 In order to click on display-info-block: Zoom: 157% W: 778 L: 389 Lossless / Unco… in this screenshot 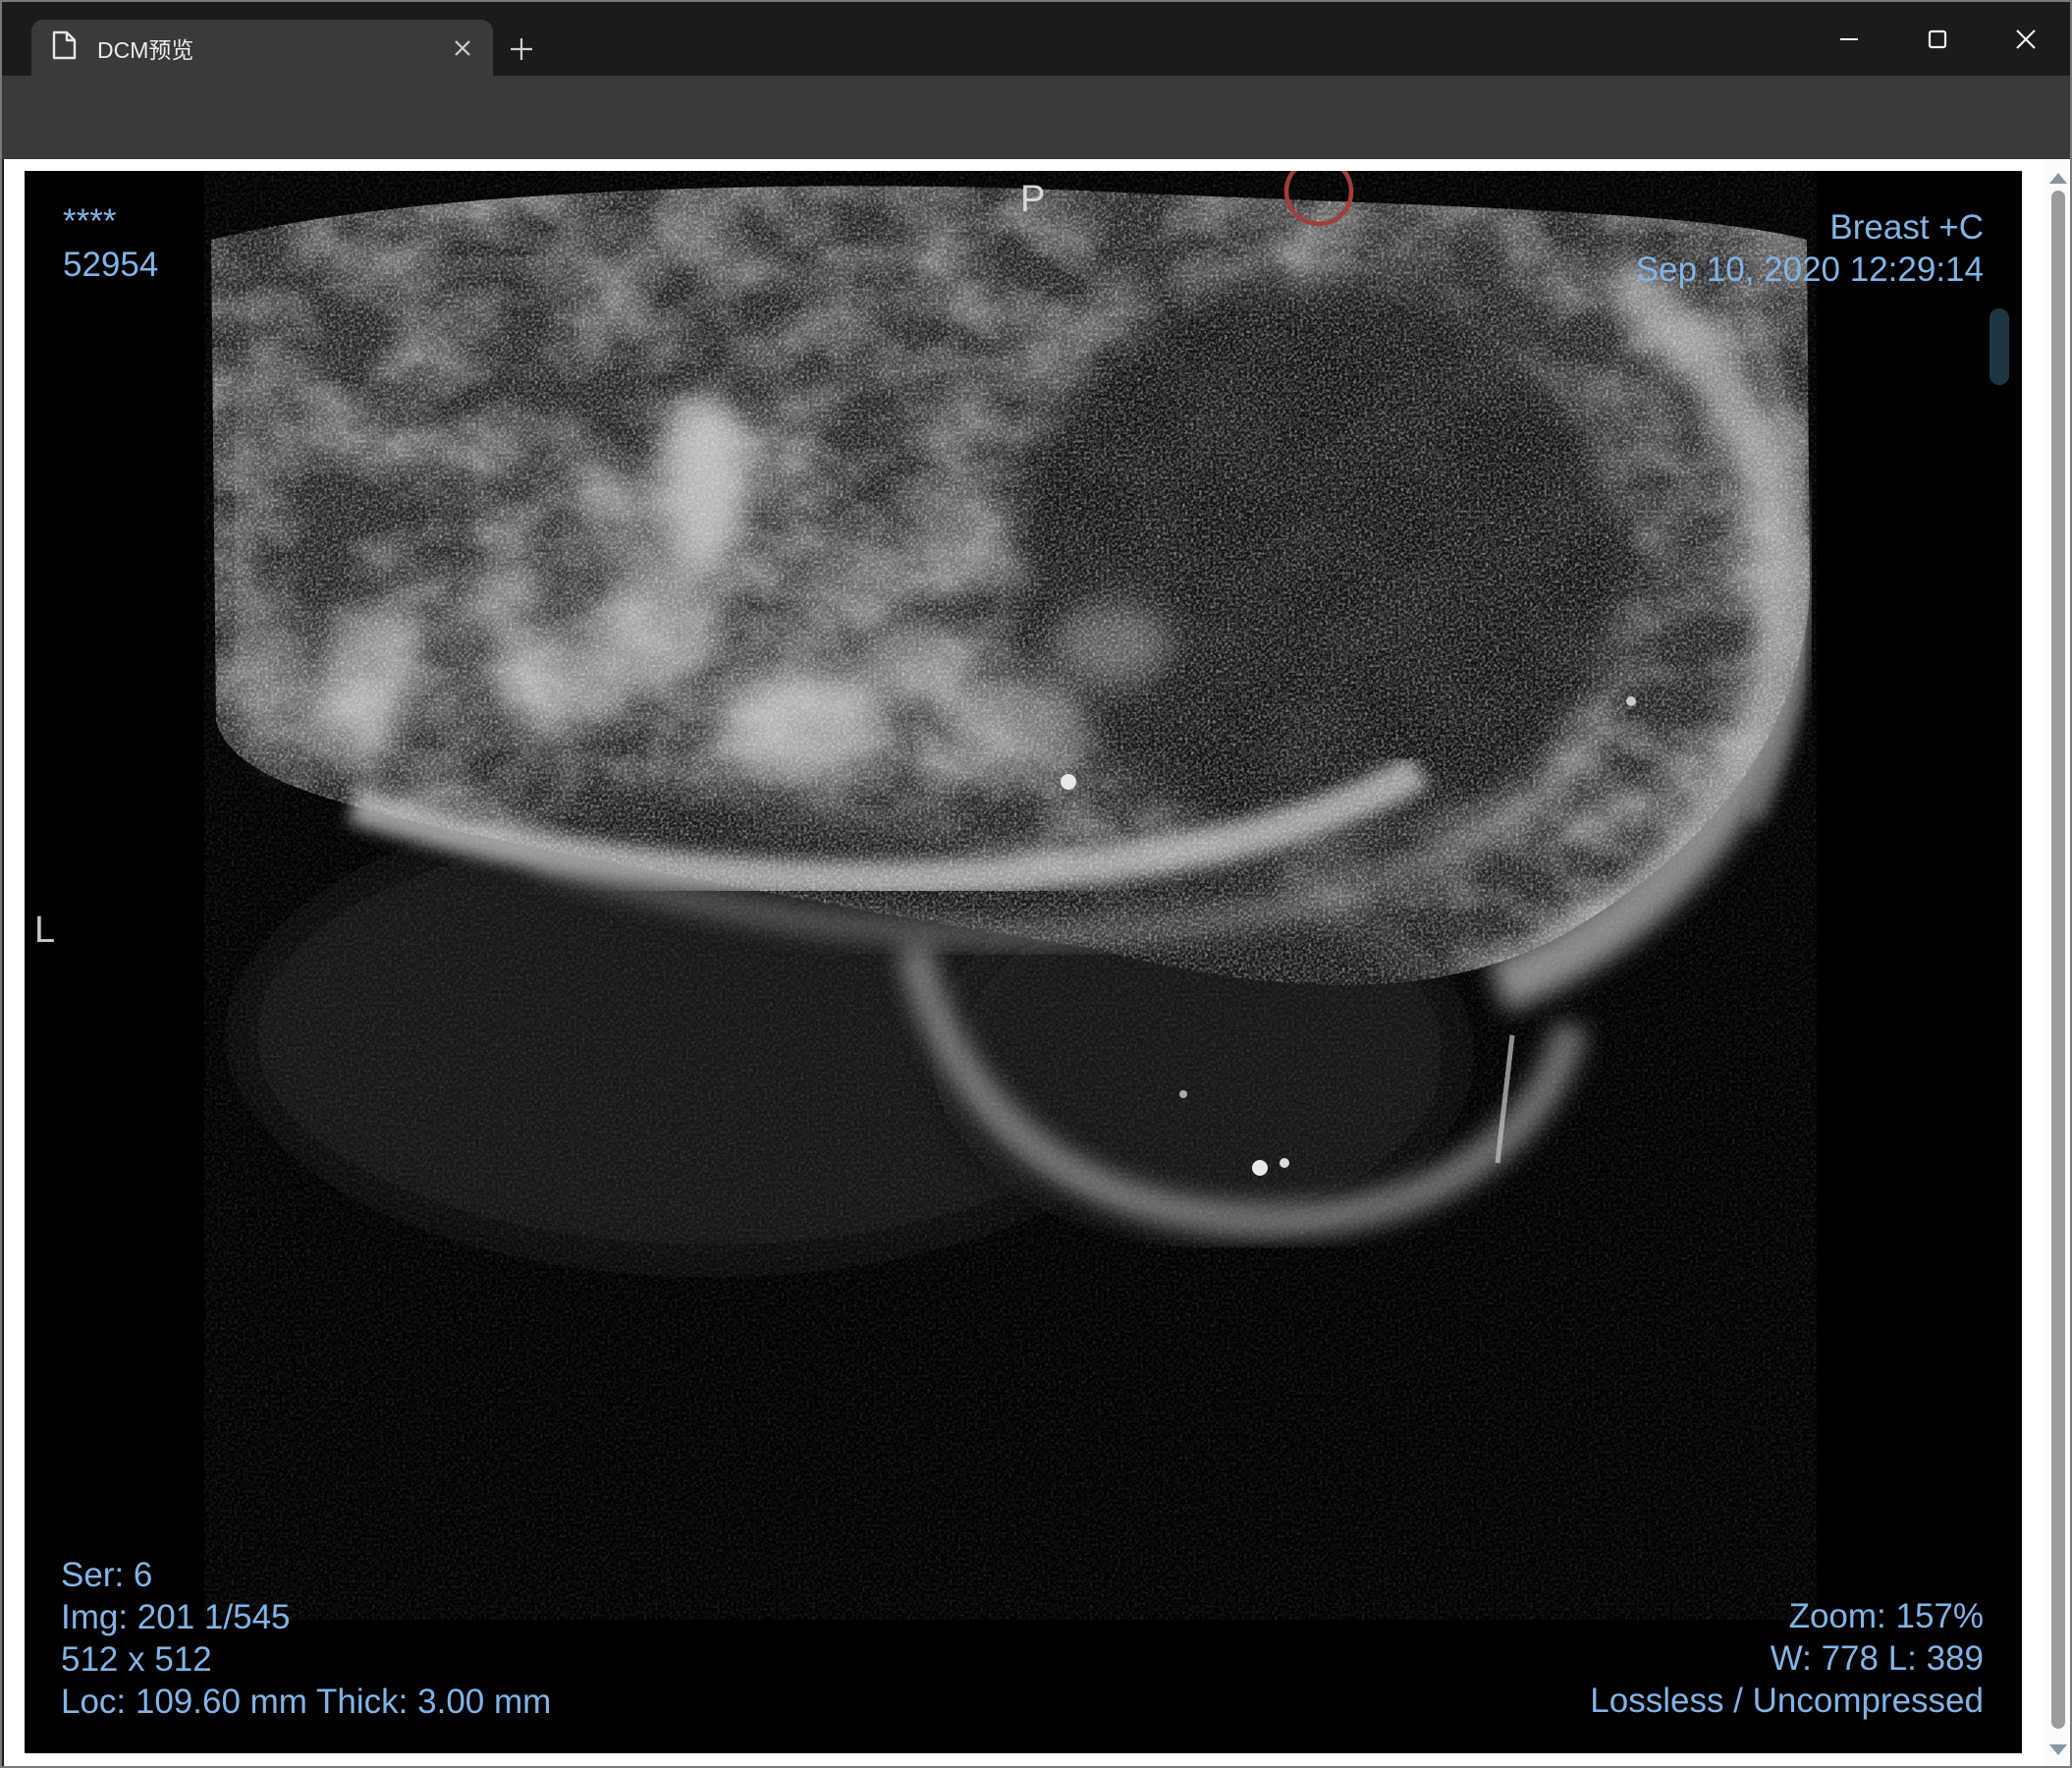, I will do `click(1787, 1658)`.